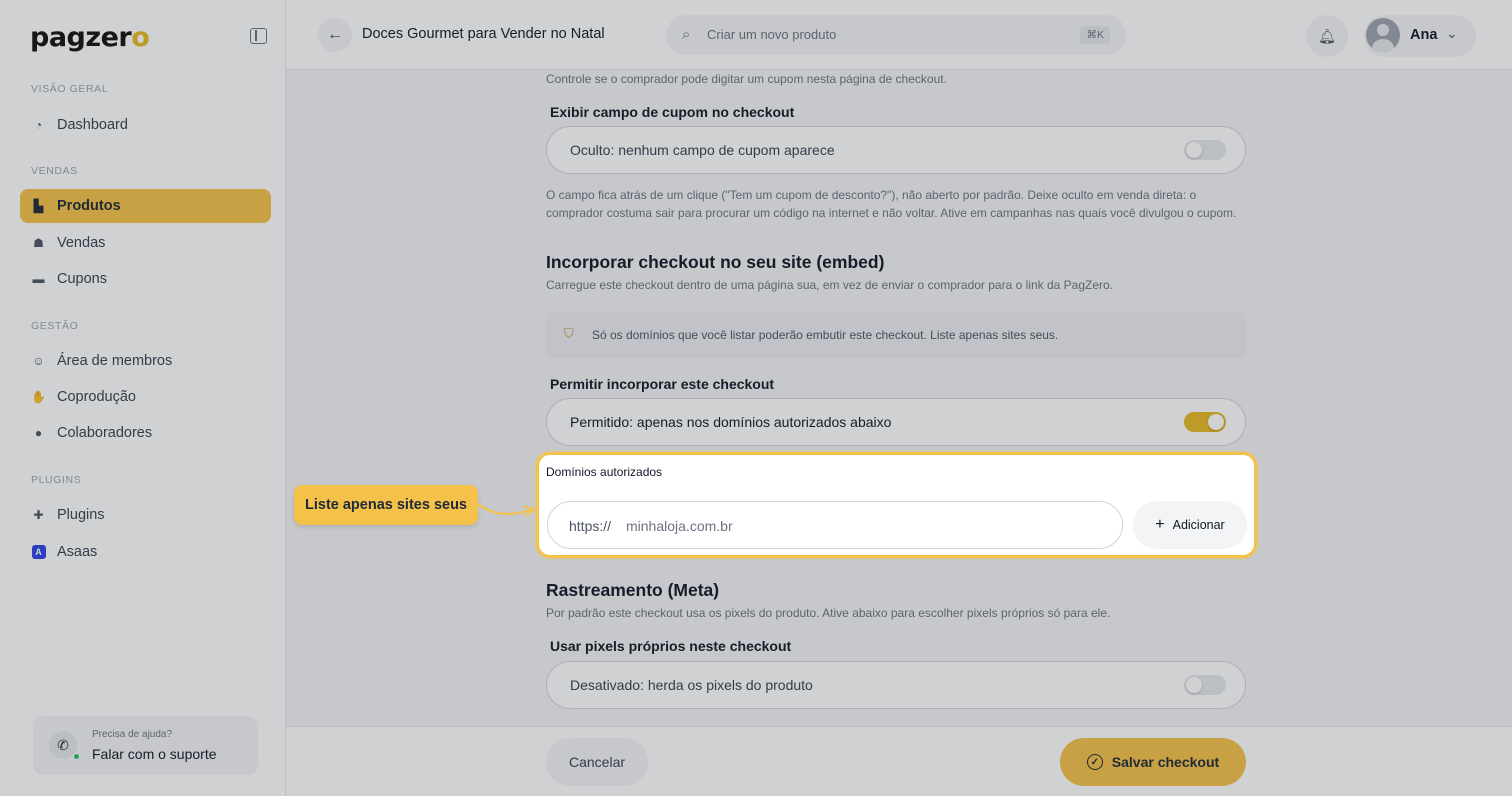  I want to click on tutorial-callout: Liste apenas sites seus, so click(386, 505).